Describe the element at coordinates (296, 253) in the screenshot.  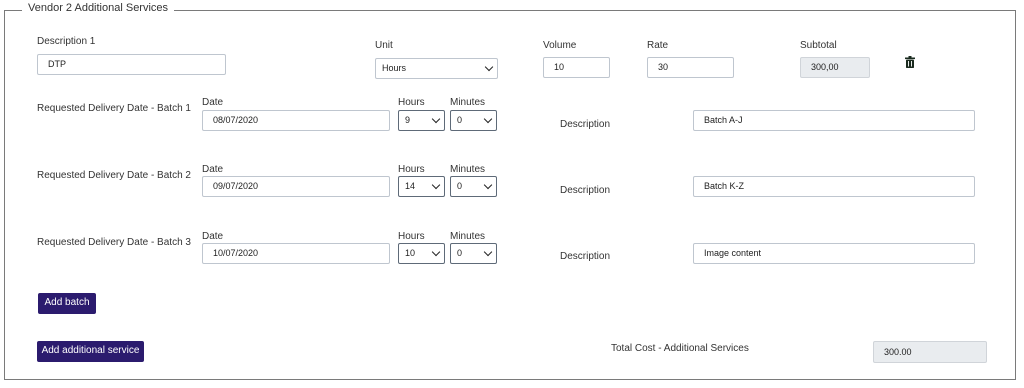
I see `batch-3-date-input: 10/07/2020` at that location.